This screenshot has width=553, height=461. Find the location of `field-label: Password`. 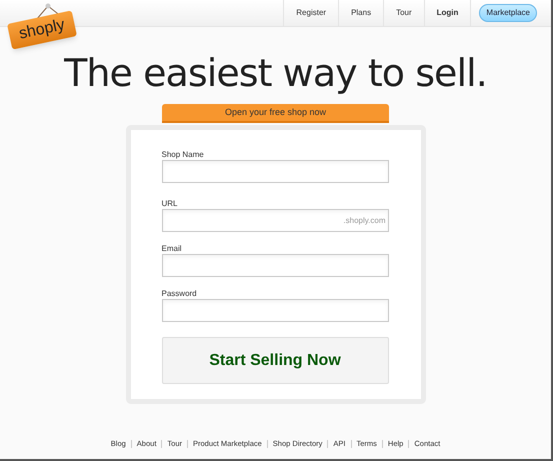

field-label: Password is located at coordinates (180, 294).